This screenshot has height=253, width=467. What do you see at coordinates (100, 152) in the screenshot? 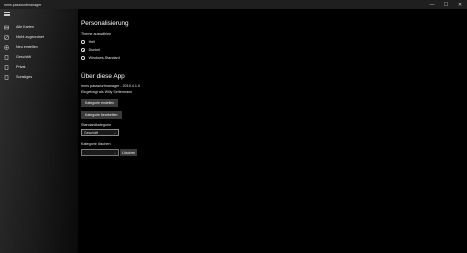
I see `delete-category-dropdown: ⌵` at bounding box center [100, 152].